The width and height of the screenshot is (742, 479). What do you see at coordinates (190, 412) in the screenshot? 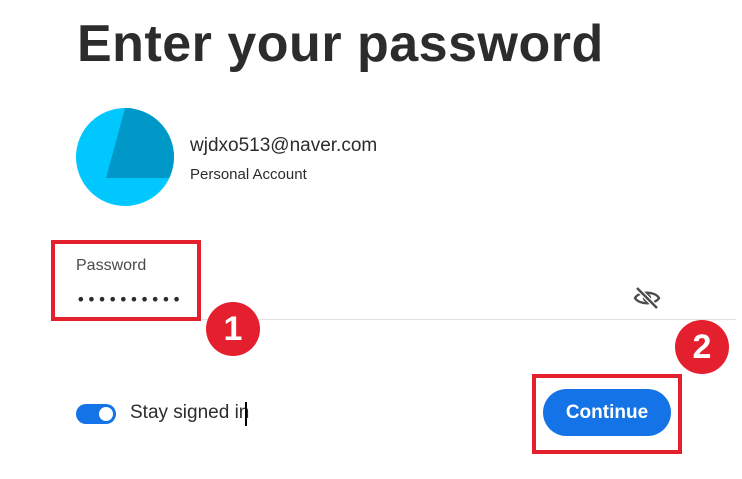
I see `stay-signed-in-label: Stay signed in` at bounding box center [190, 412].